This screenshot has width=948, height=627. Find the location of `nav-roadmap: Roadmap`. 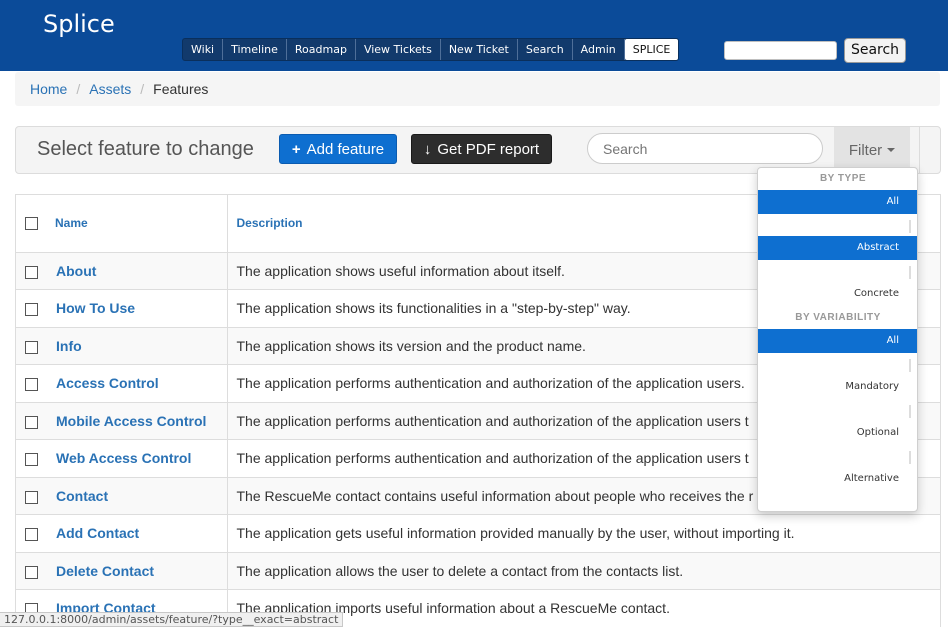

nav-roadmap: Roadmap is located at coordinates (321, 49).